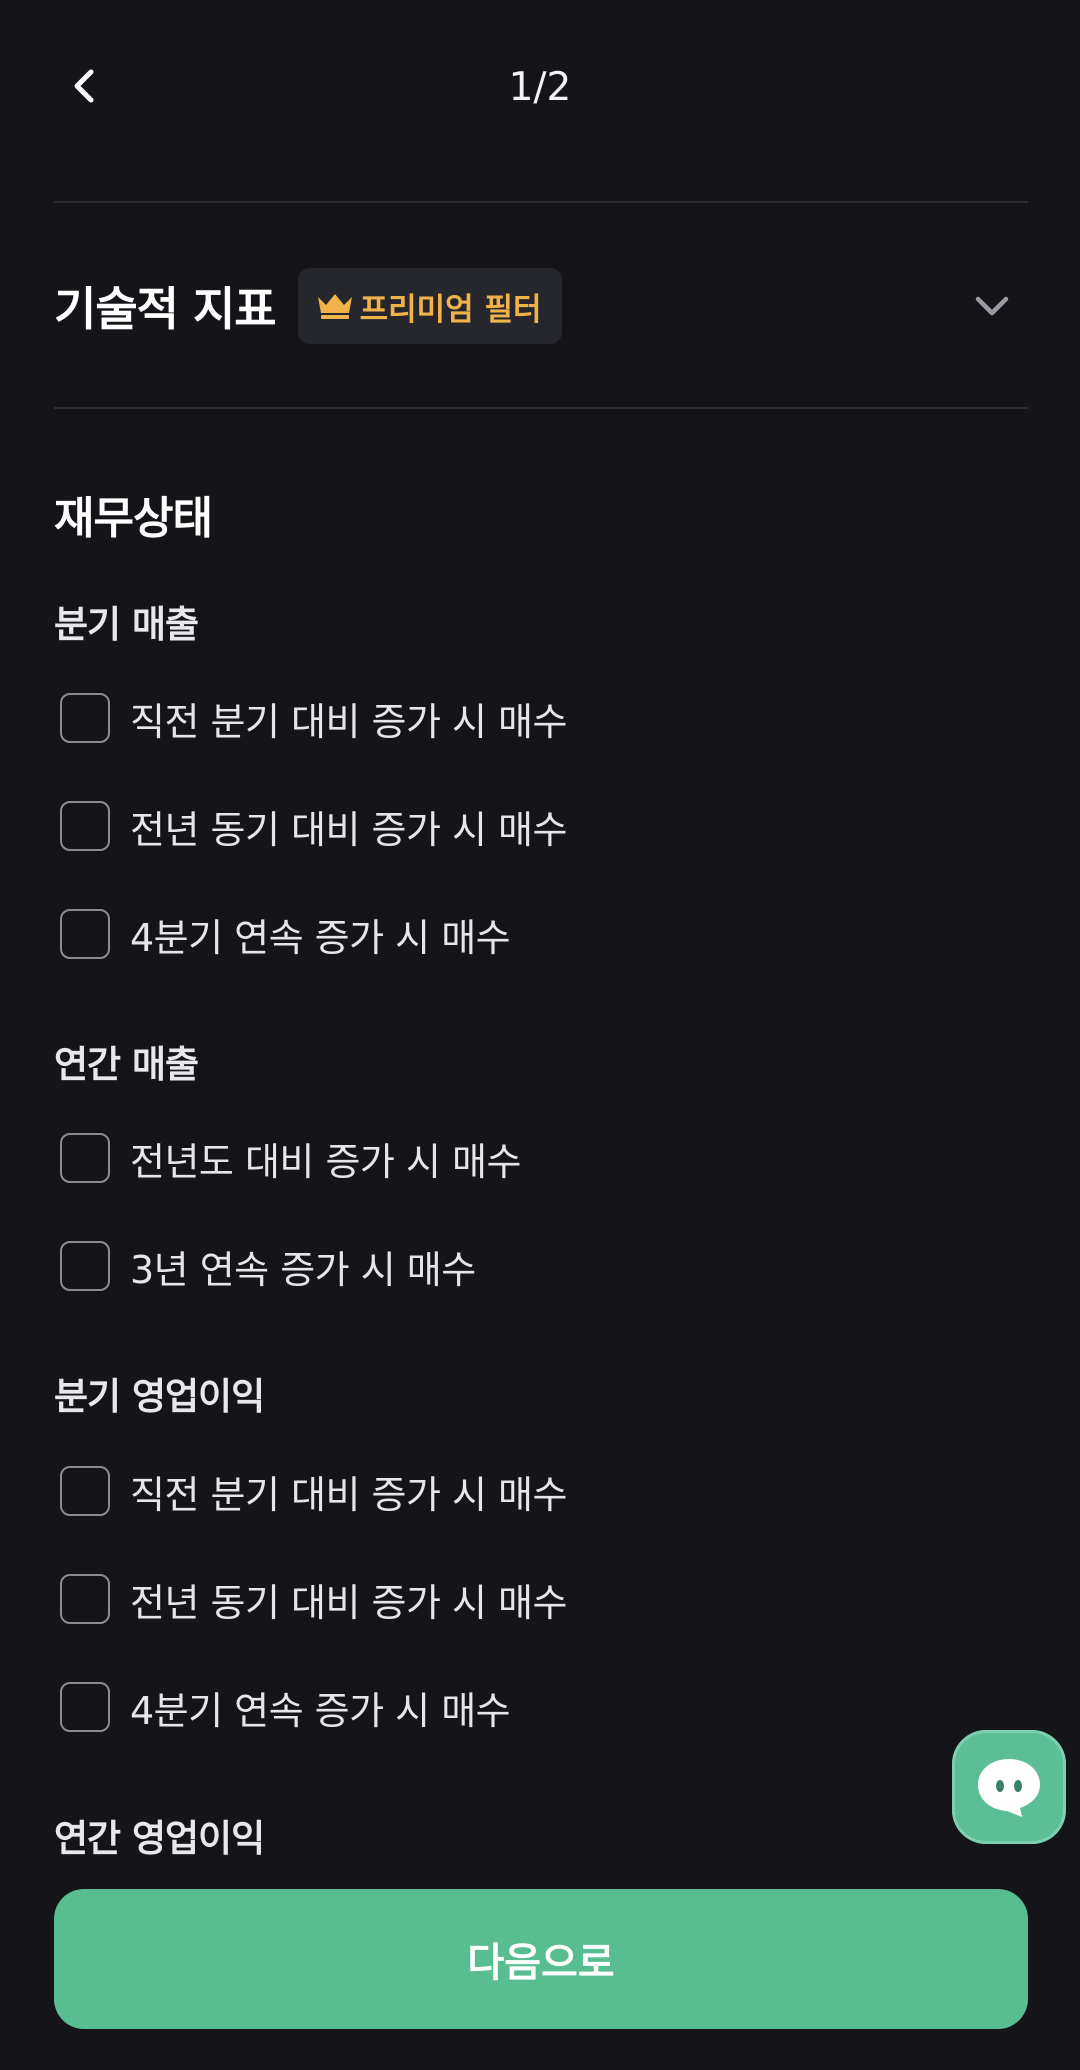 The image size is (1080, 2070). I want to click on page-indicator: 1/2, so click(540, 87).